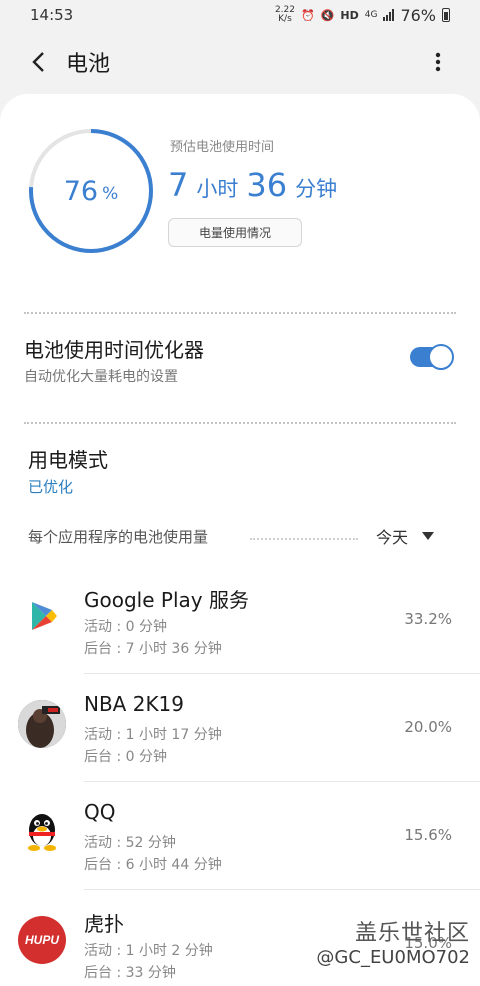 The width and height of the screenshot is (480, 986). I want to click on google-play-services-icon, so click(42, 616).